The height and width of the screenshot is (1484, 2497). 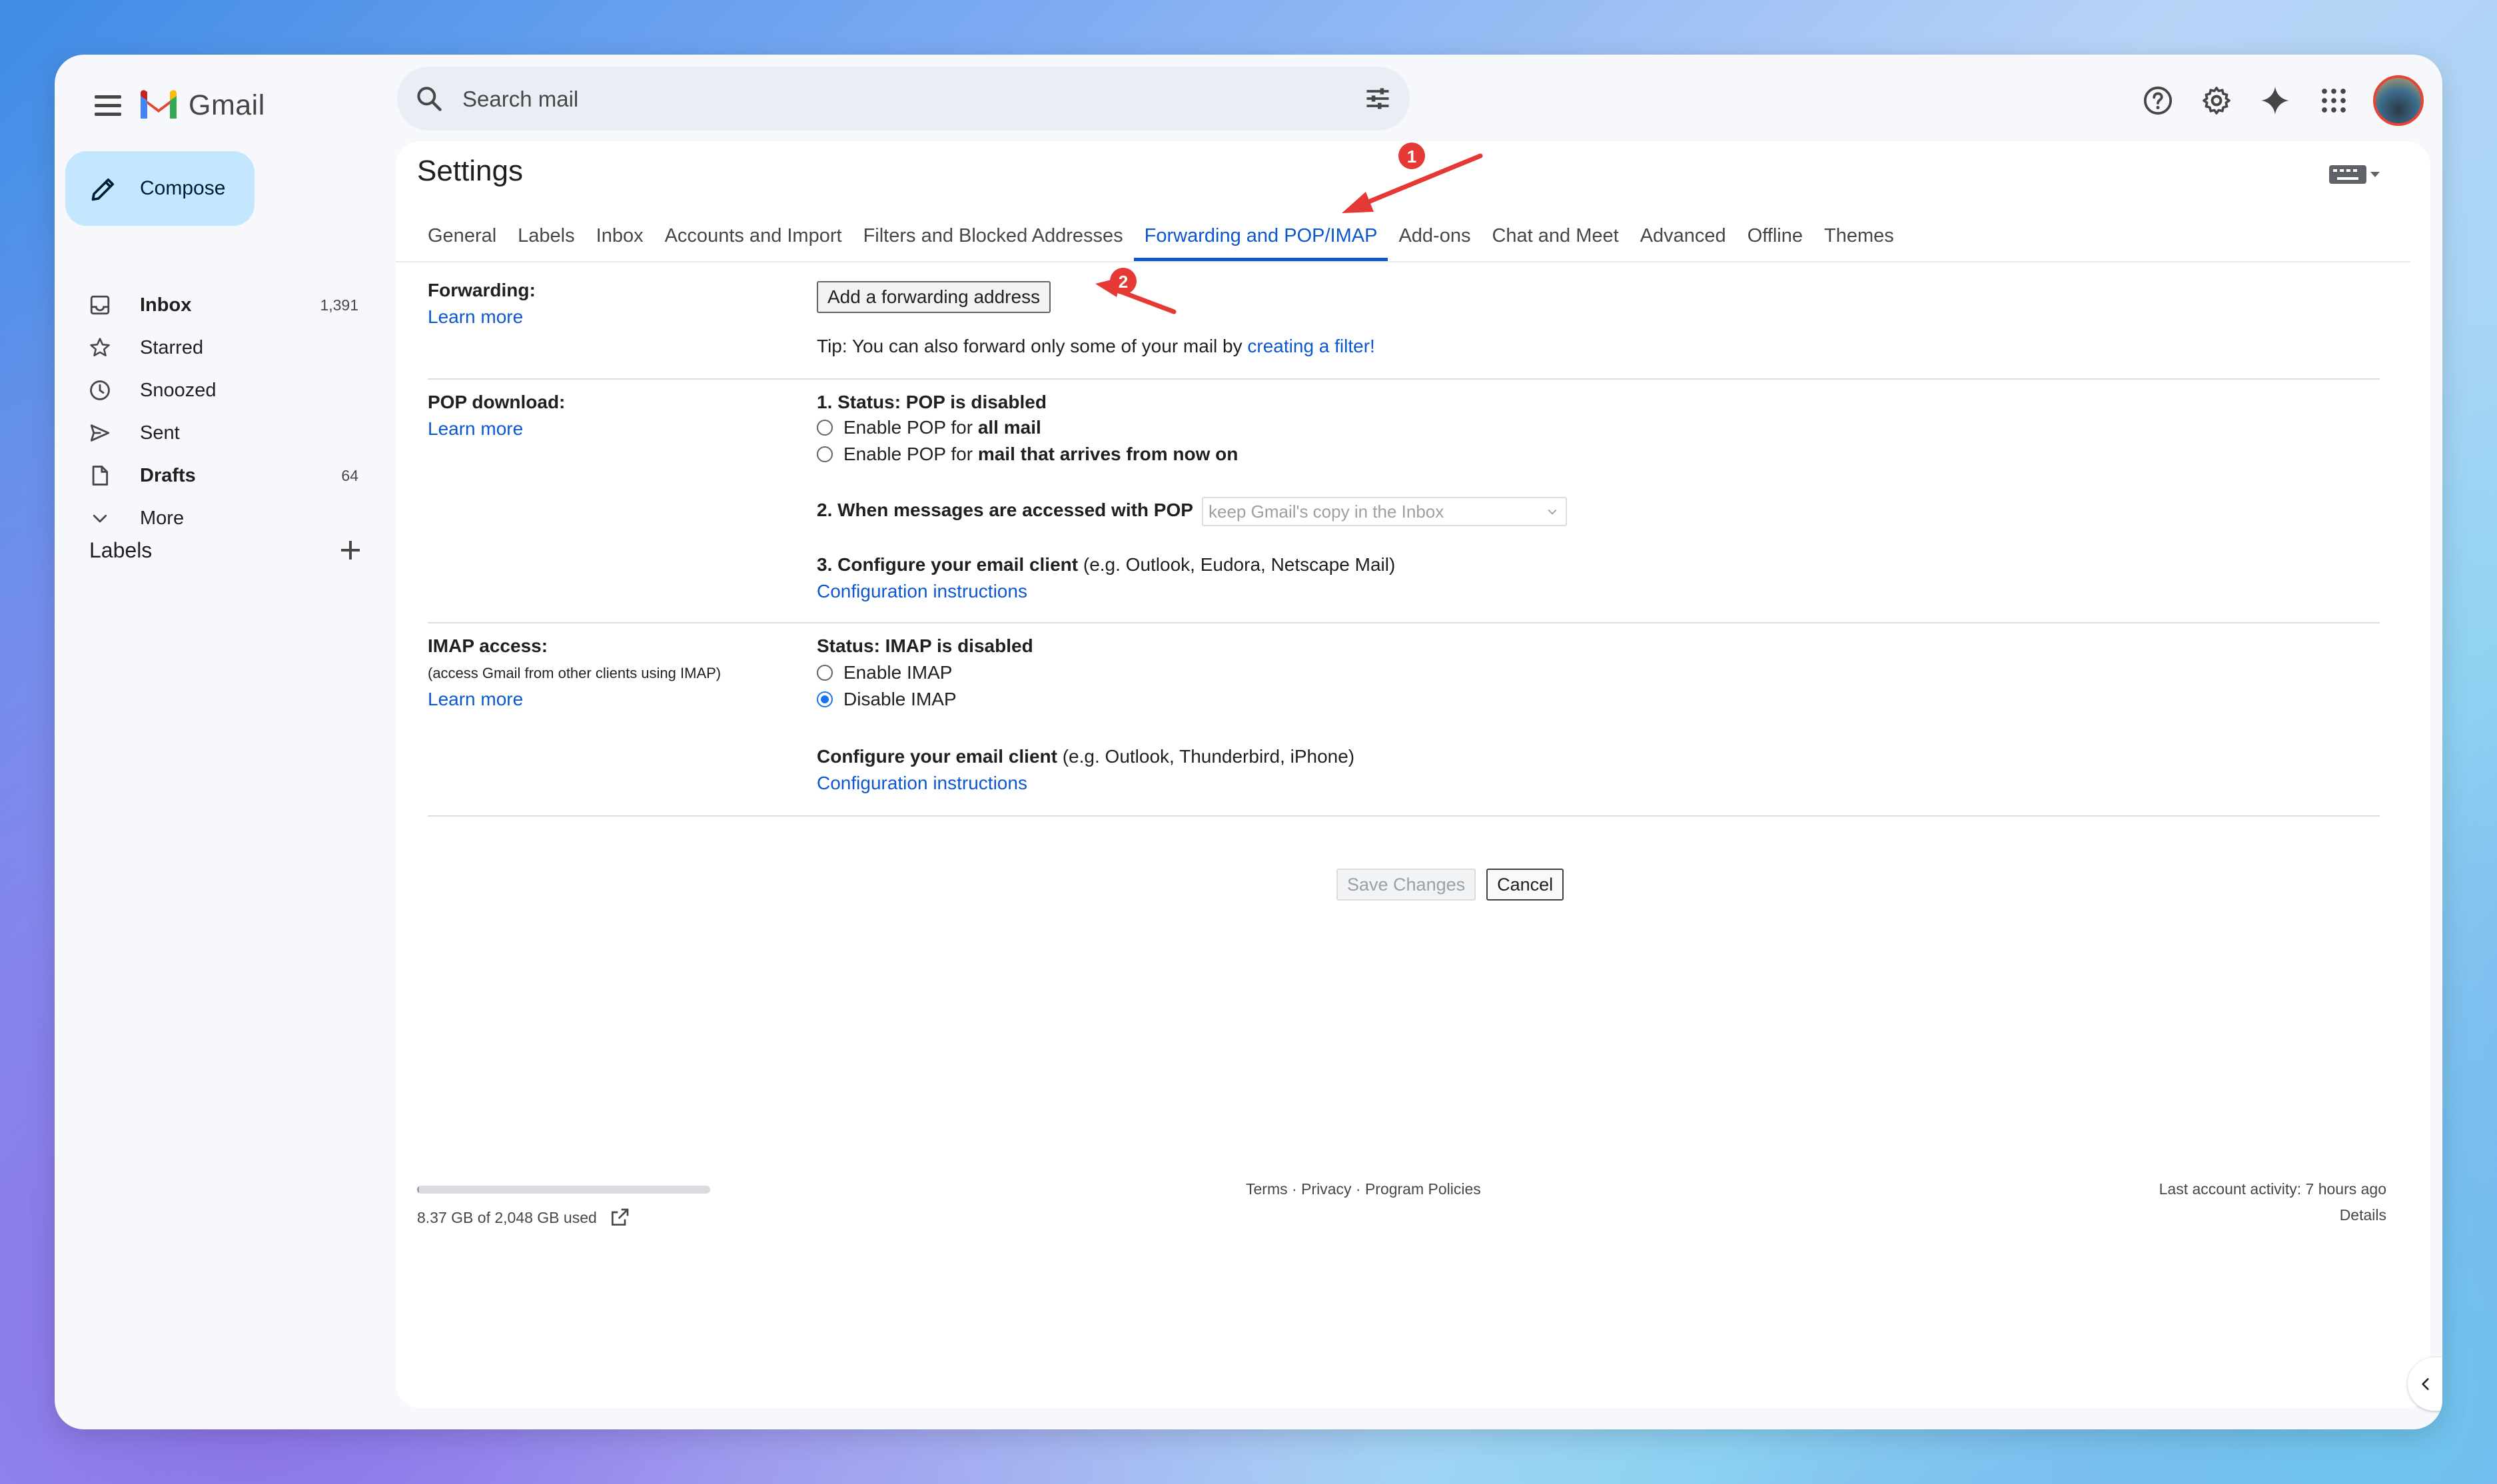 I want to click on pop-option-emphasis: all mail, so click(x=1009, y=427).